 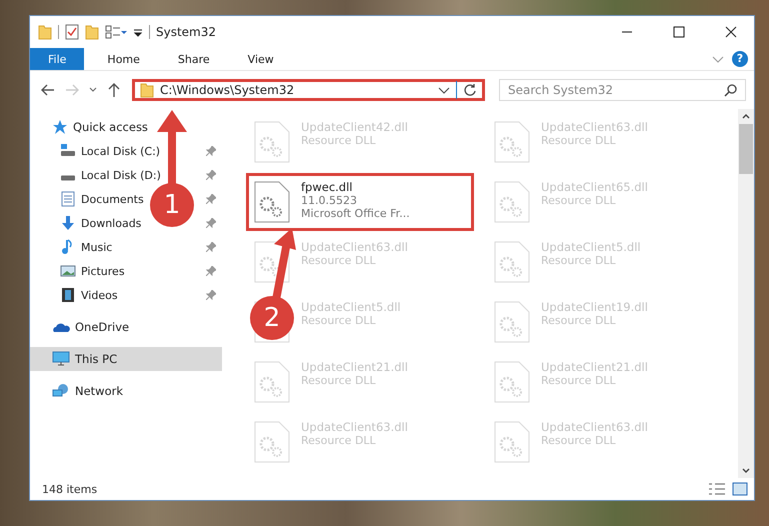 I want to click on sidebar-item: Music, so click(x=86, y=247).